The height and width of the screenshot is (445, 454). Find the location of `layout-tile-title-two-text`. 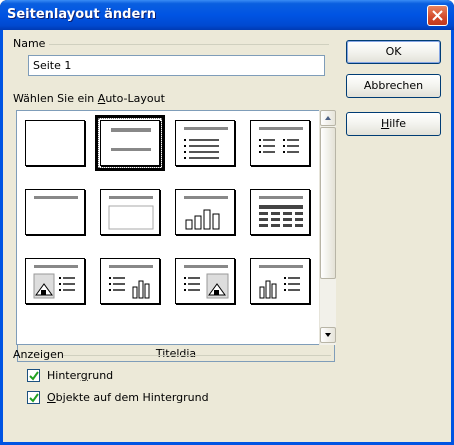

layout-tile-title-two-text is located at coordinates (280, 143).